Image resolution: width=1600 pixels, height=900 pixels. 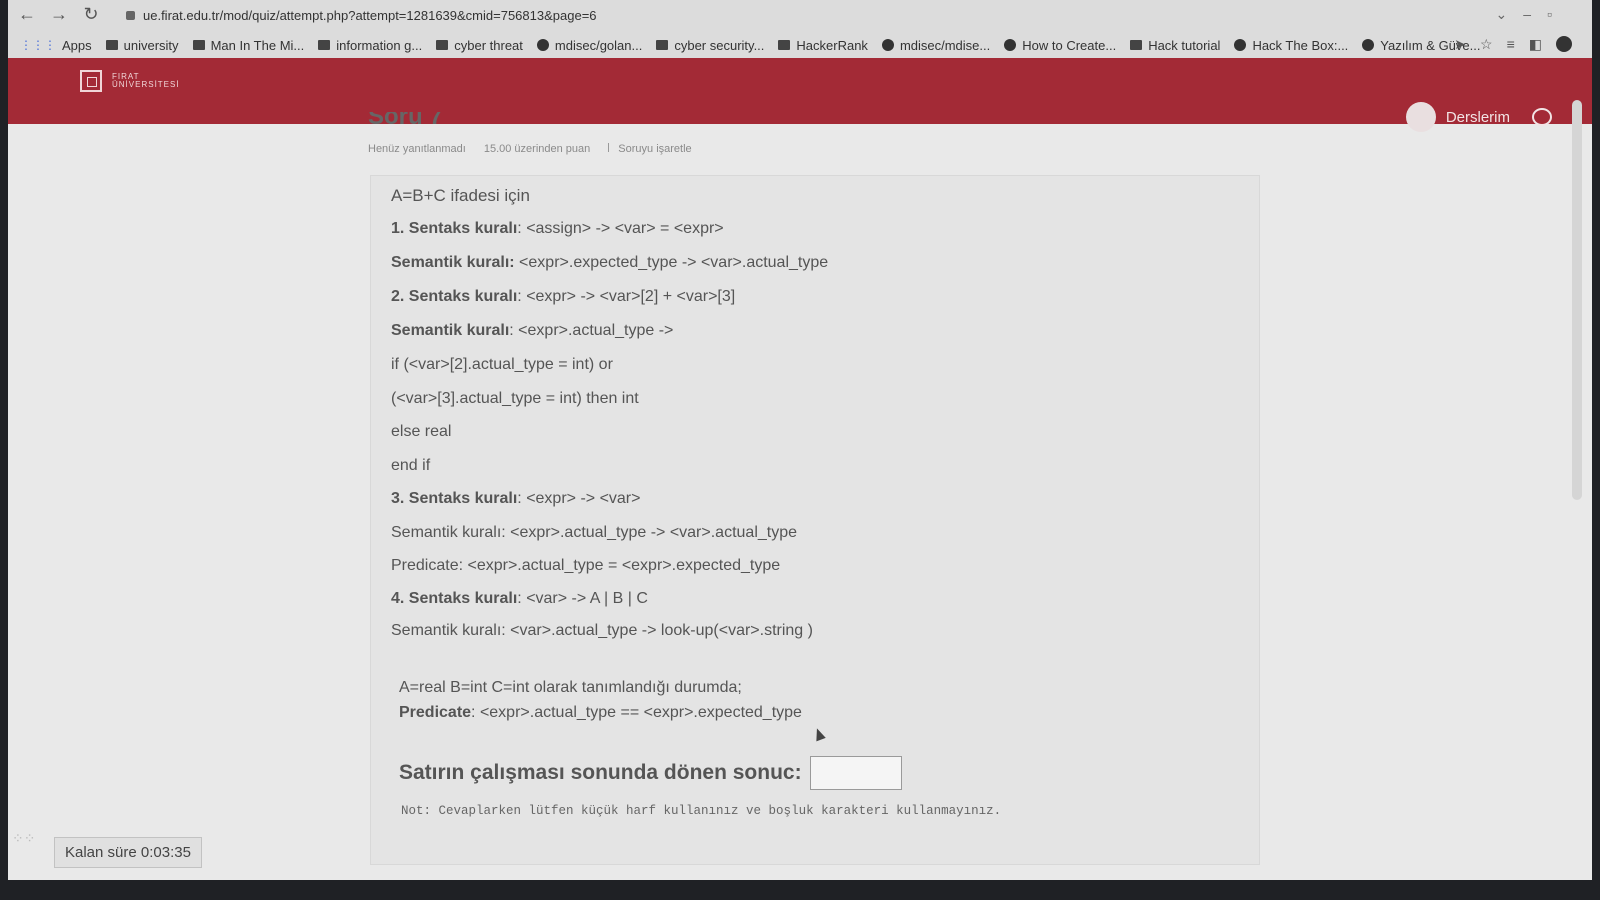 What do you see at coordinates (146, 80) in the screenshot?
I see `logo-text: FIRAT ÜNİVERSİTESİ` at bounding box center [146, 80].